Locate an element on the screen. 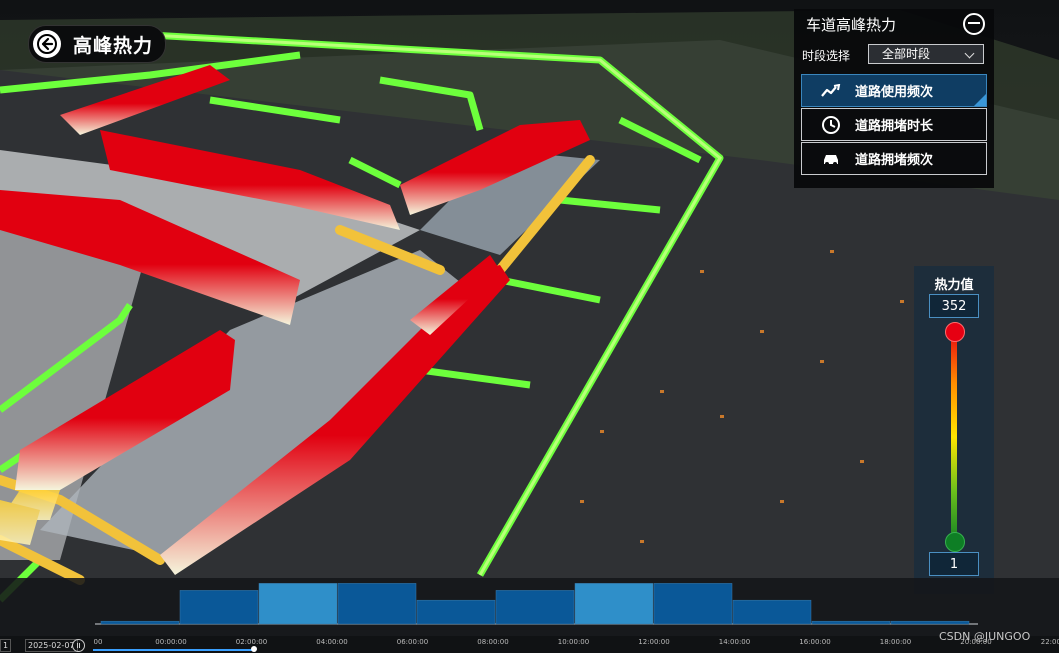 The image size is (1059, 653). legend-title: 热力值 is located at coordinates (954, 285).